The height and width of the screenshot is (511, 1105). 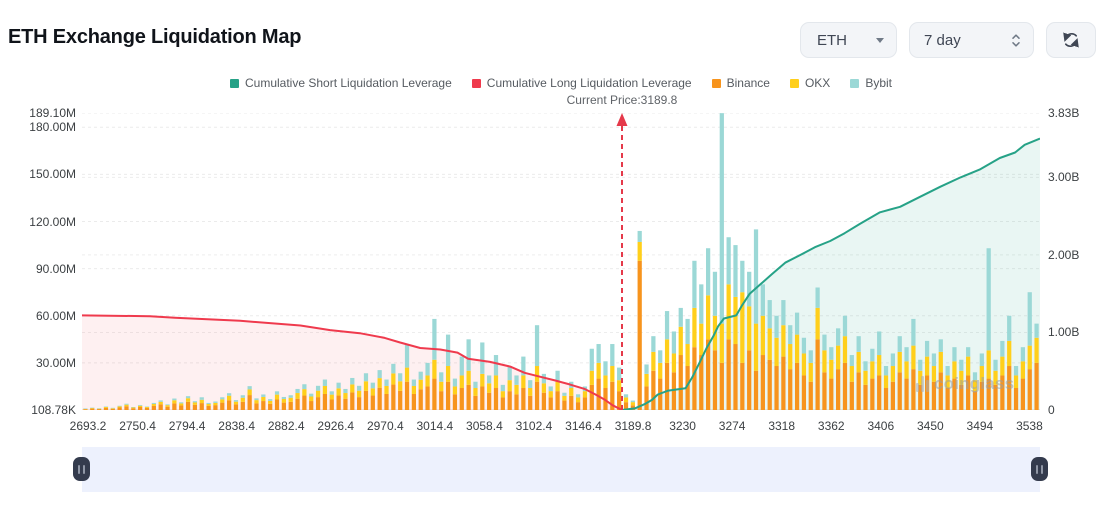 I want to click on right-zoom-handle, so click(x=1039, y=469).